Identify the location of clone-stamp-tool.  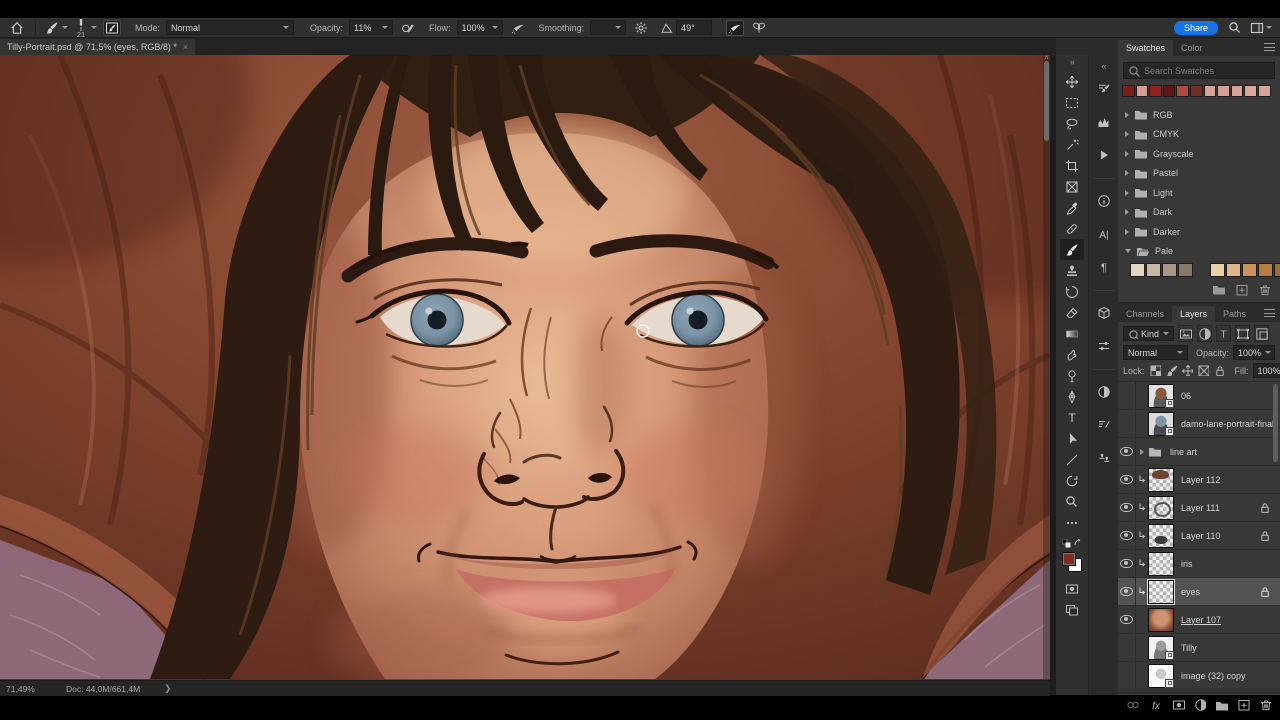
(1072, 270).